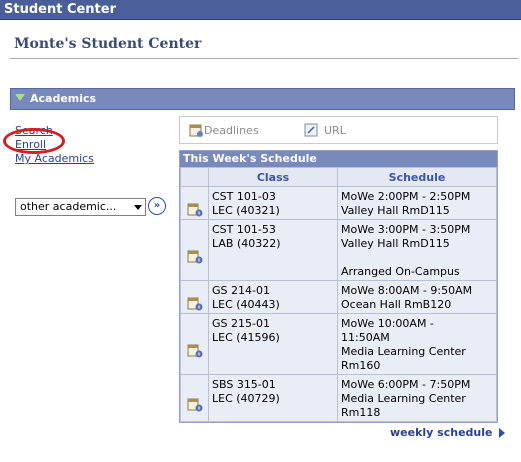  I want to click on double-chevron-right-icon: », so click(157, 205).